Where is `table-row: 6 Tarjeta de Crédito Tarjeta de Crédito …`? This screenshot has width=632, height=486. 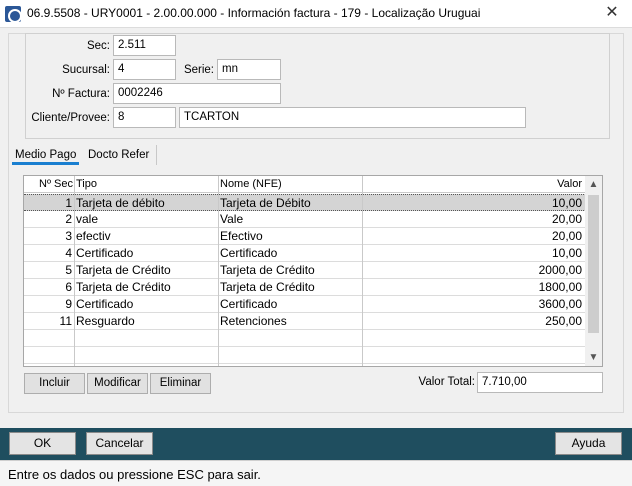
table-row: 6 Tarjeta de Crédito Tarjeta de Crédito … is located at coordinates (305, 287).